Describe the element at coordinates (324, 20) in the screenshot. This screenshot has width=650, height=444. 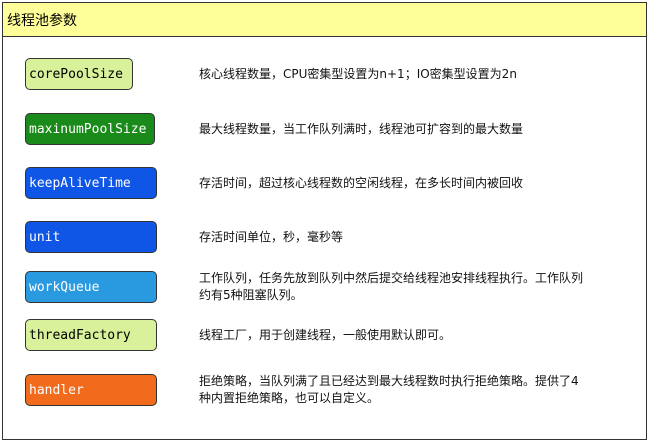
I see `panel-header: 线程池参数` at that location.